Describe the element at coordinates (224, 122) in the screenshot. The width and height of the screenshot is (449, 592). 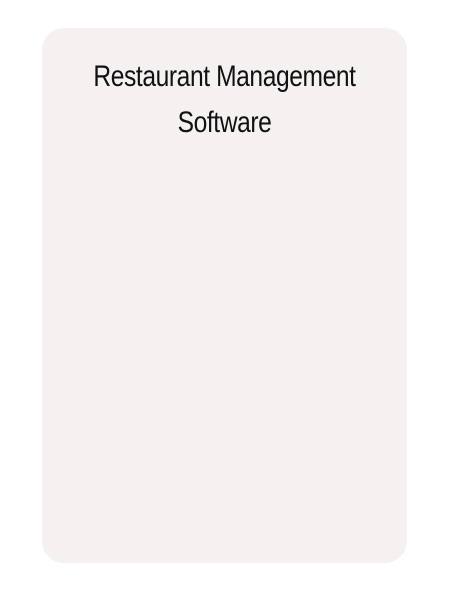
I see `card-title-line-2: Software` at that location.